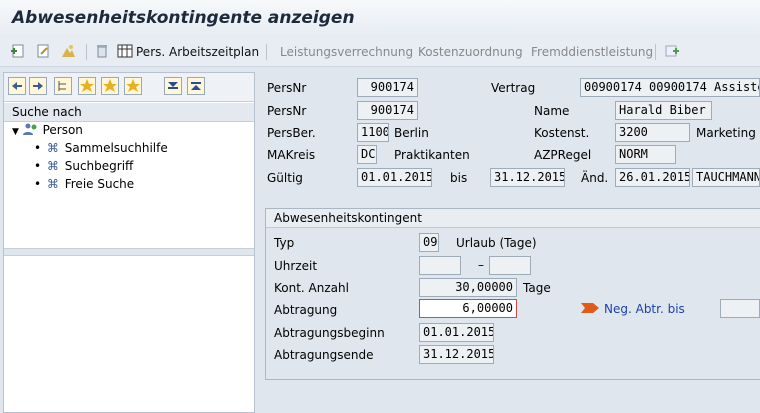  What do you see at coordinates (592, 52) in the screenshot?
I see `fremddienstleistung-button: Fremddienstleistung` at bounding box center [592, 52].